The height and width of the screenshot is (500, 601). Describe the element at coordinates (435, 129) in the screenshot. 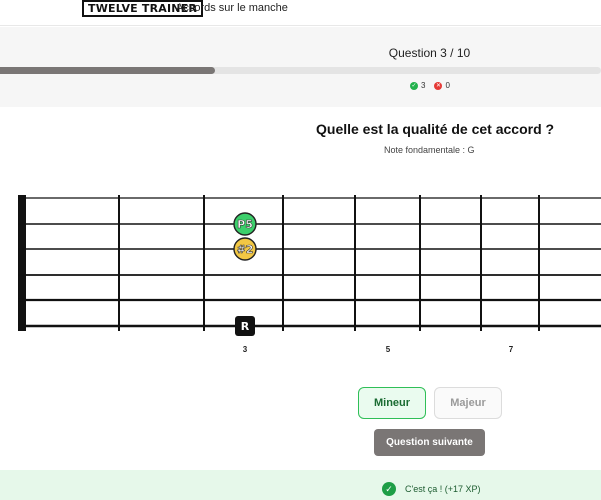

I see `question-title: Quelle est la qualité de cet accord ?` at that location.